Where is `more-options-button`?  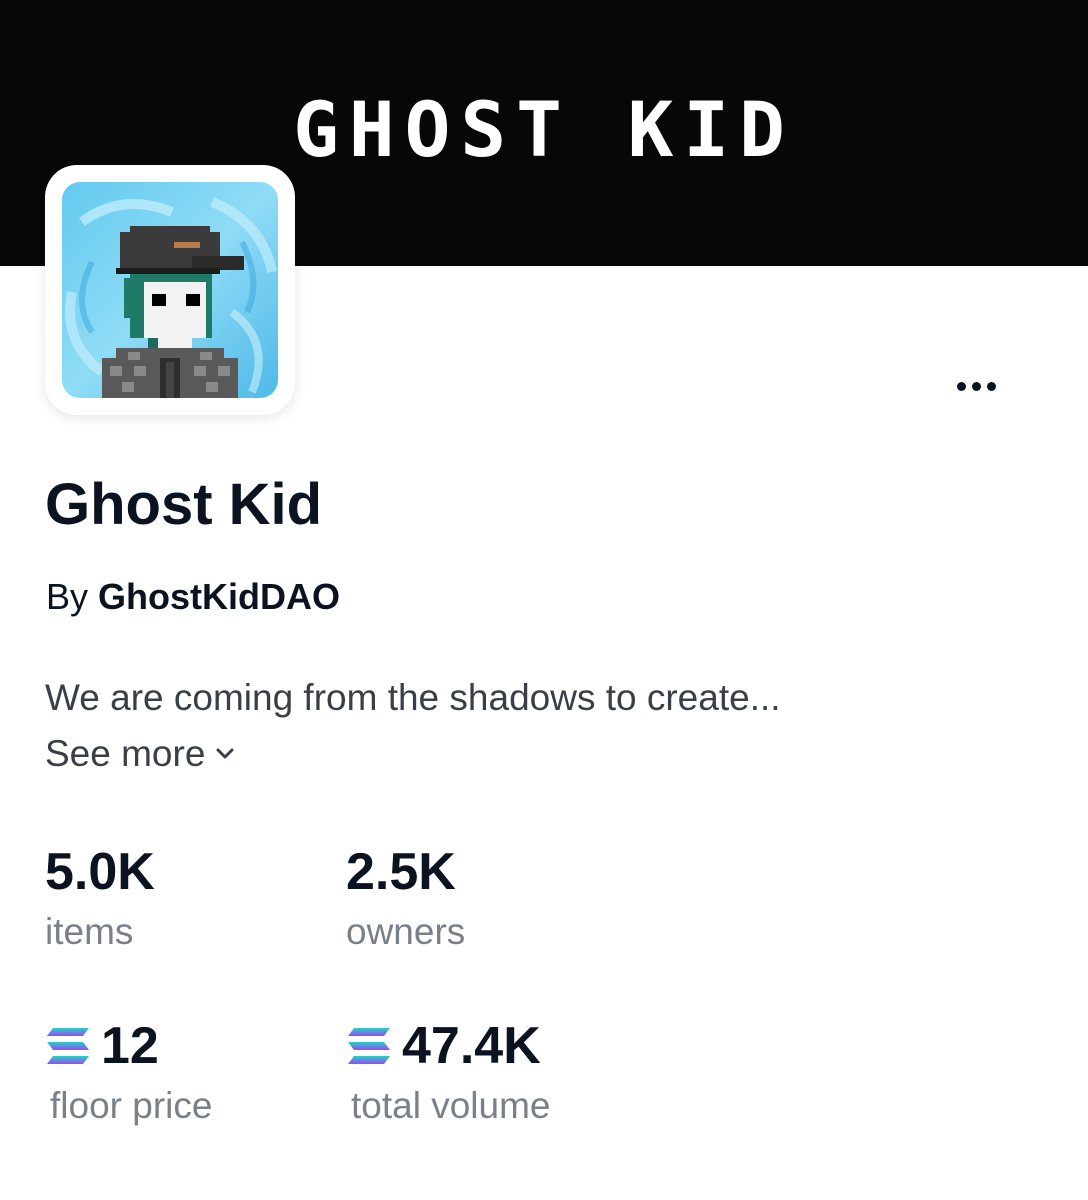 more-options-button is located at coordinates (976, 386).